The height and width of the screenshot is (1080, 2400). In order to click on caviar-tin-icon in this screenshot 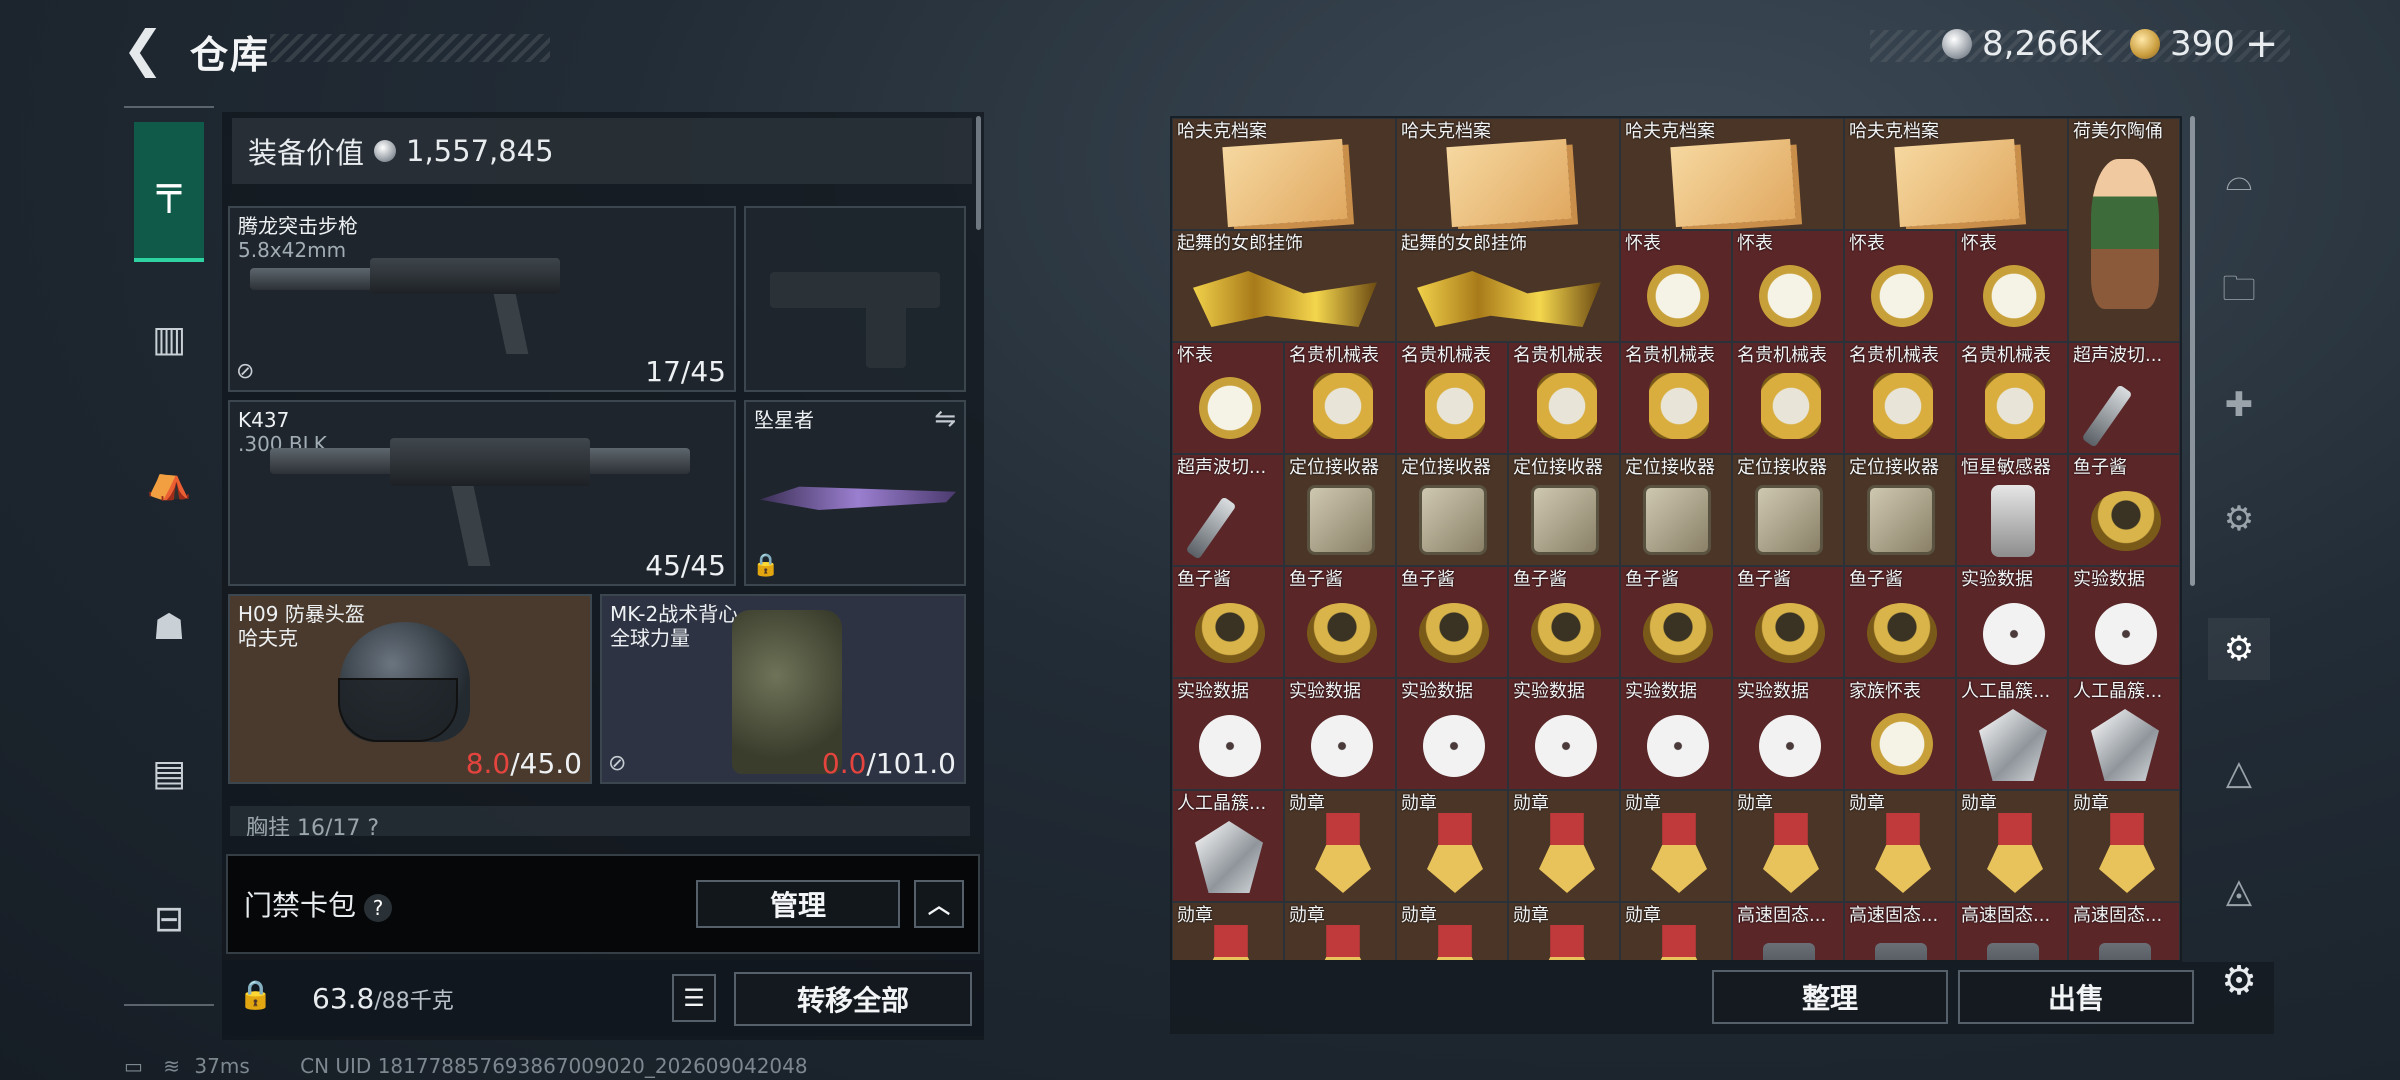, I will do `click(1902, 633)`.